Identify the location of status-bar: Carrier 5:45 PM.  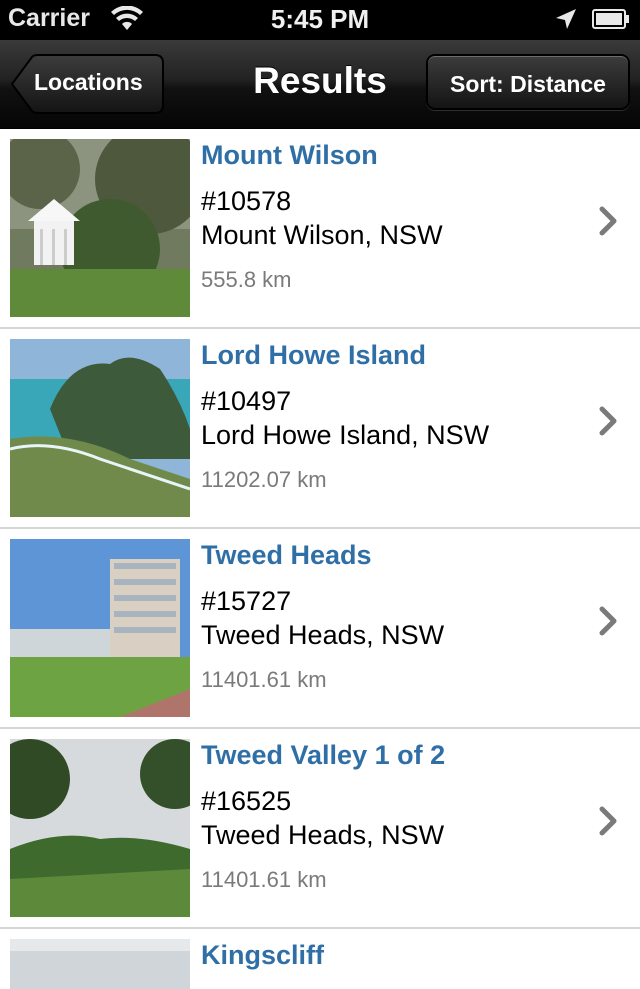
(320, 20).